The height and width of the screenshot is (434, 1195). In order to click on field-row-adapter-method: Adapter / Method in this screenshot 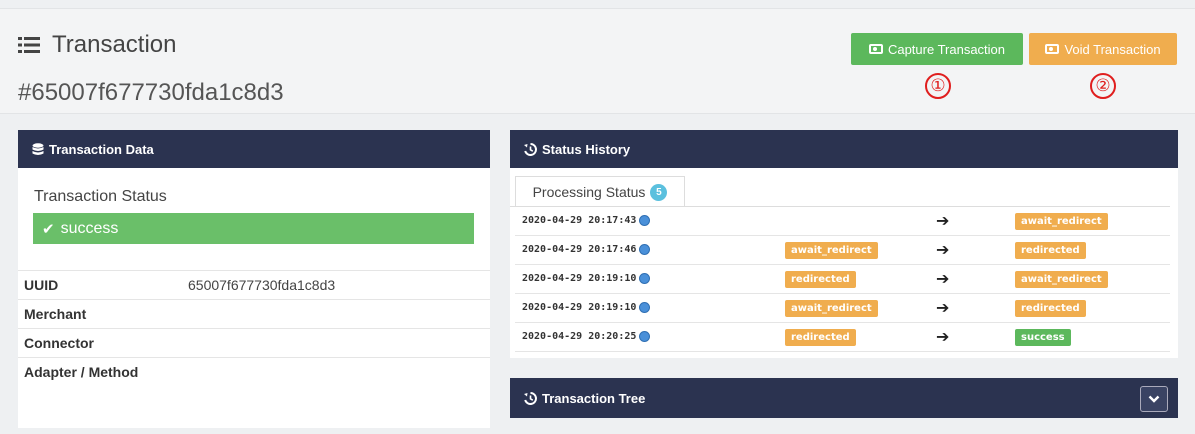, I will do `click(254, 371)`.